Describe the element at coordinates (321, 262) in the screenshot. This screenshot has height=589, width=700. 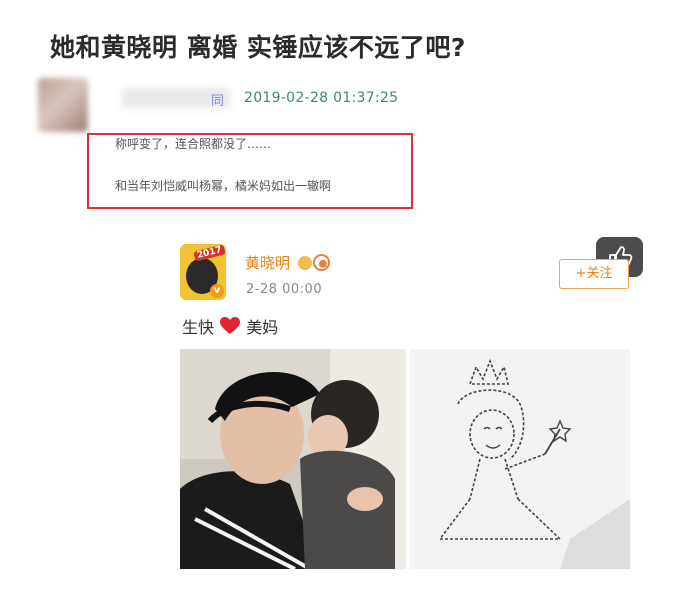
I see `fan-badge-icon` at that location.